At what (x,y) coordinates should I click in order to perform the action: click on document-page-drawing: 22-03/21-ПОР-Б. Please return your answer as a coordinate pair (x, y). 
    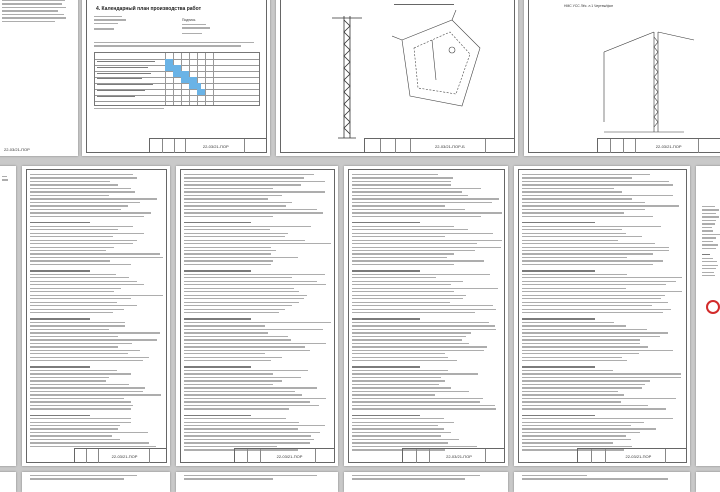
    Looking at the image, I should click on (397, 78).